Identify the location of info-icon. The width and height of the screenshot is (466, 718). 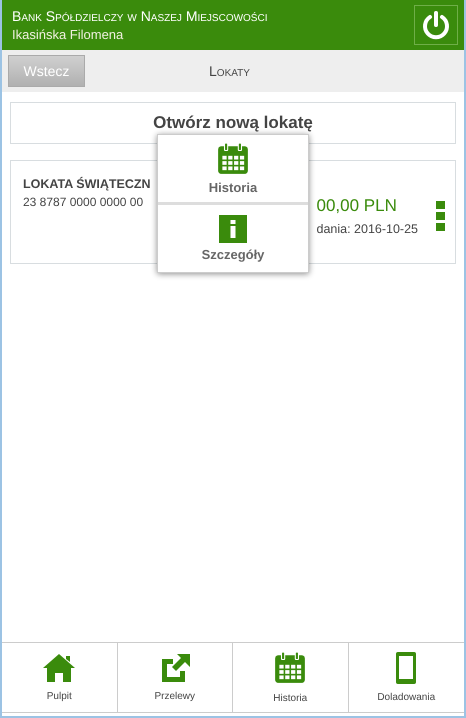
(233, 229).